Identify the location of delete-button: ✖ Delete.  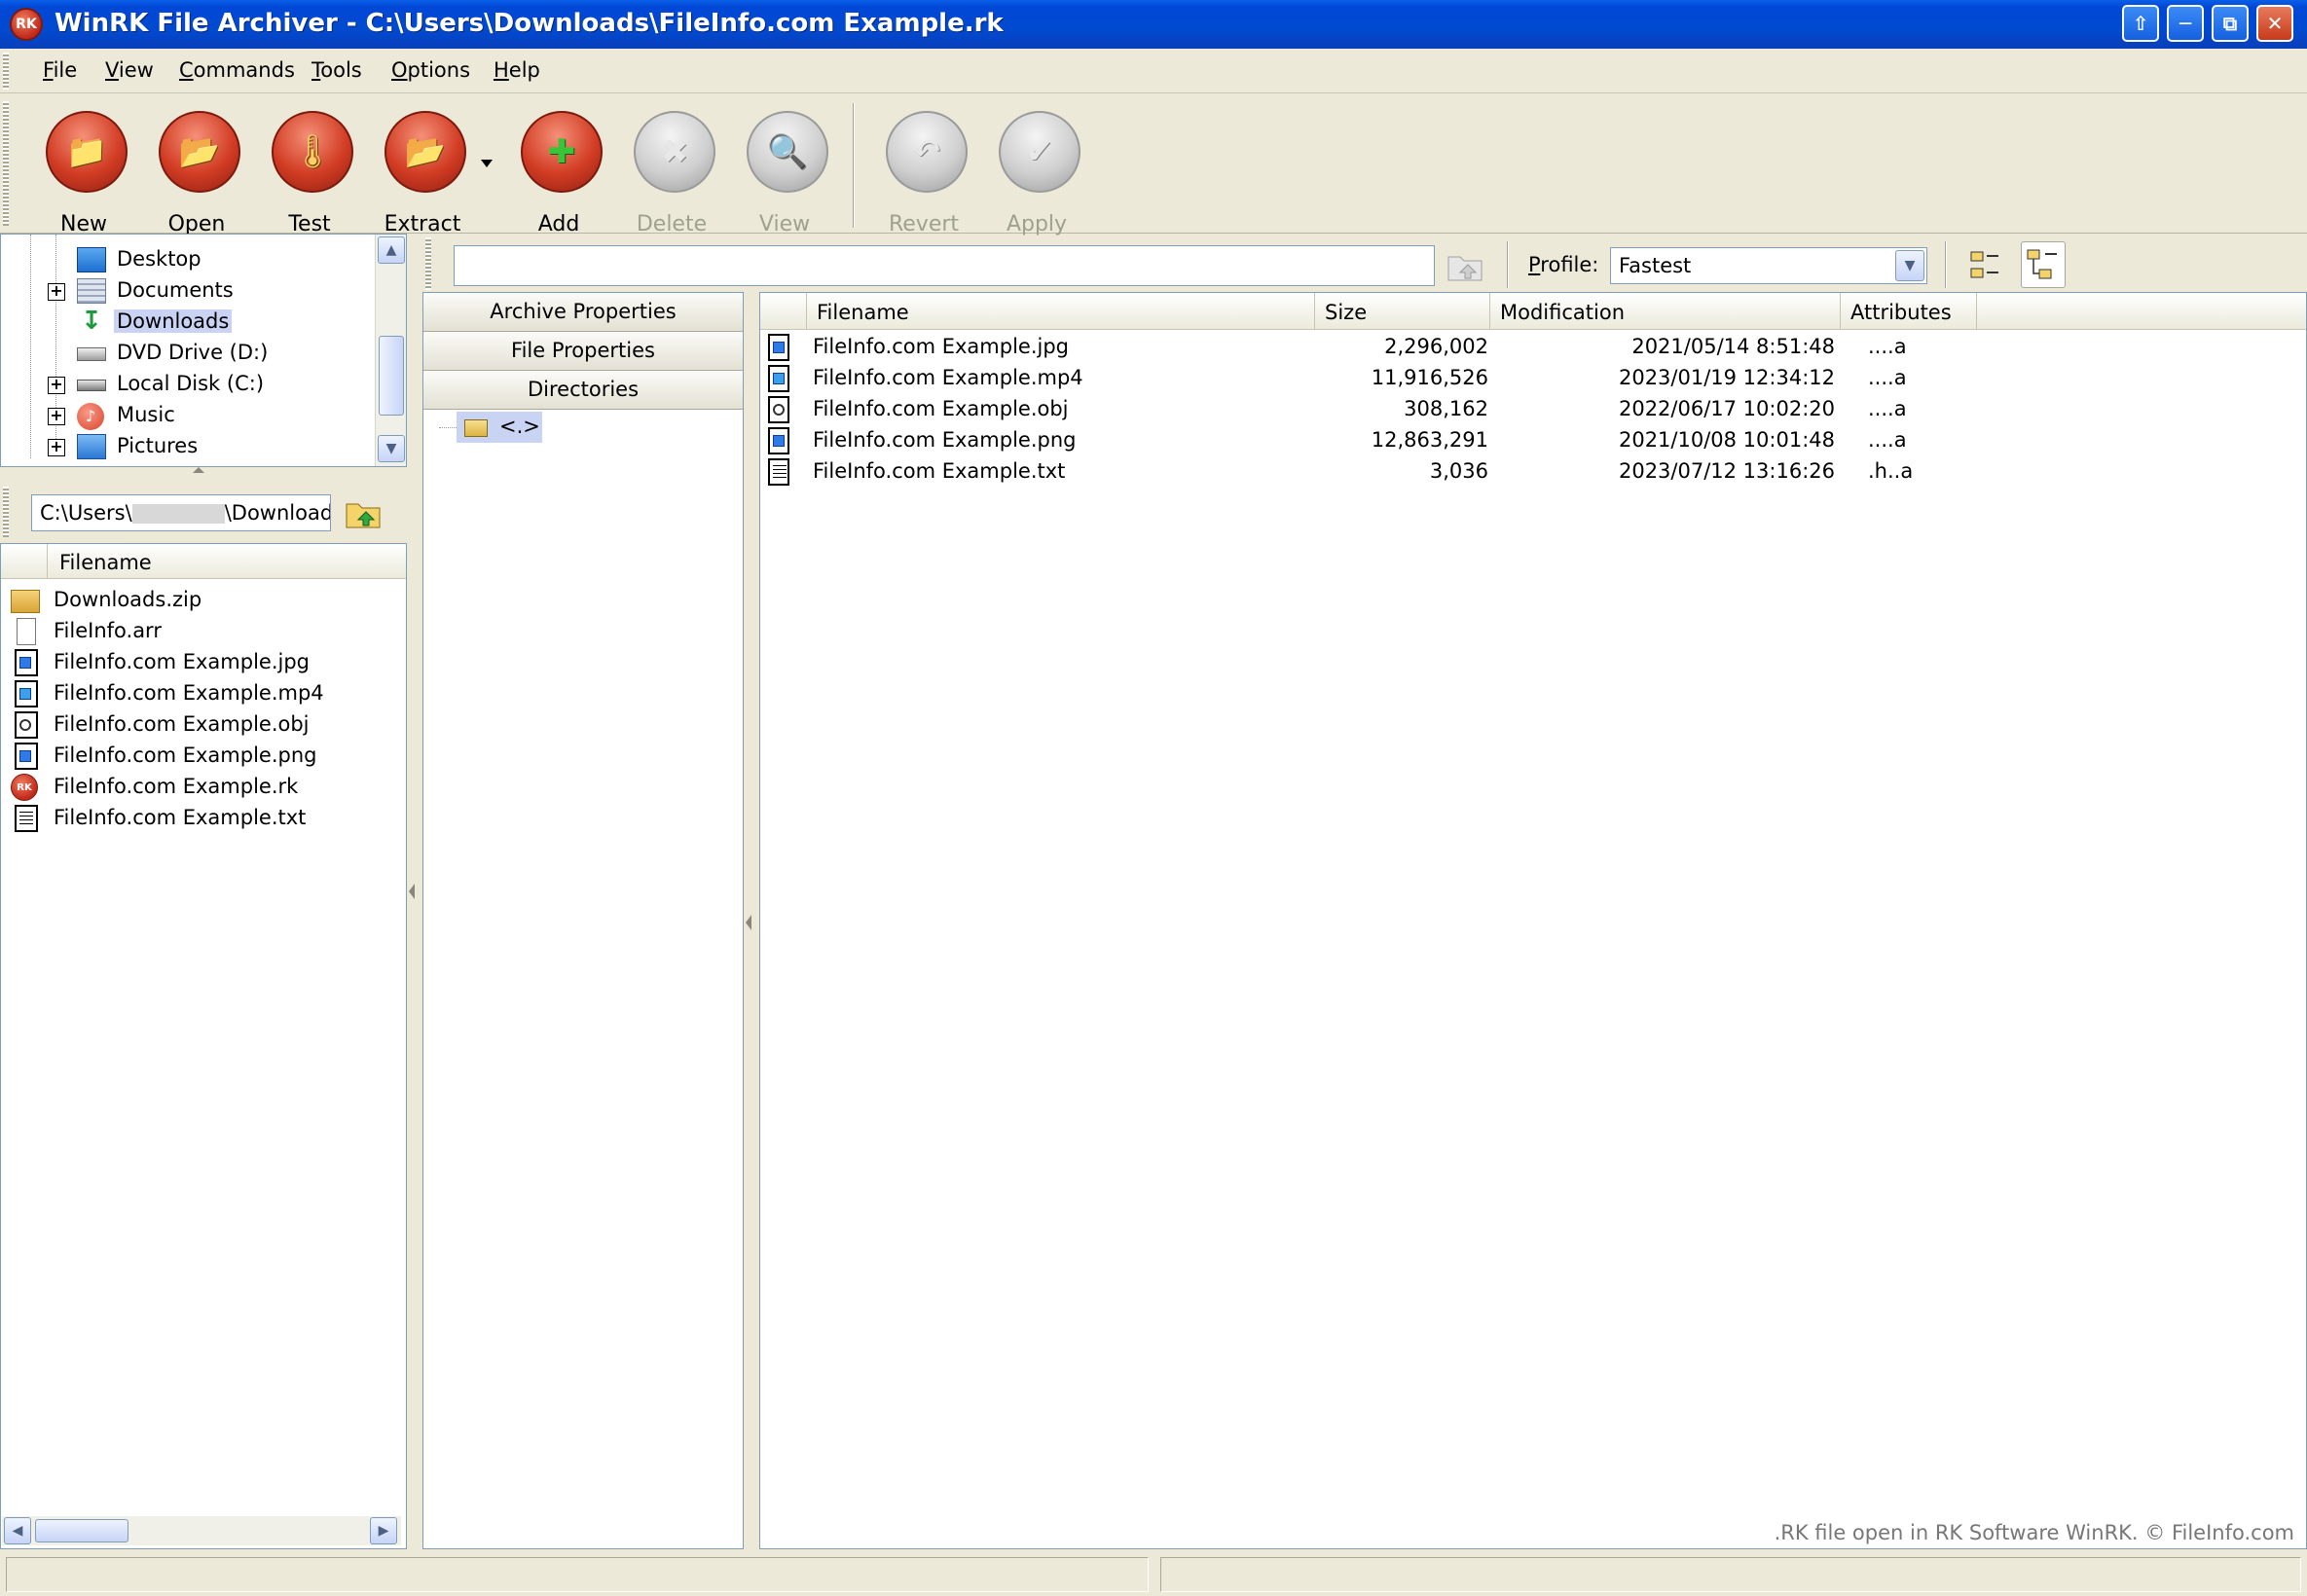
(671, 173).